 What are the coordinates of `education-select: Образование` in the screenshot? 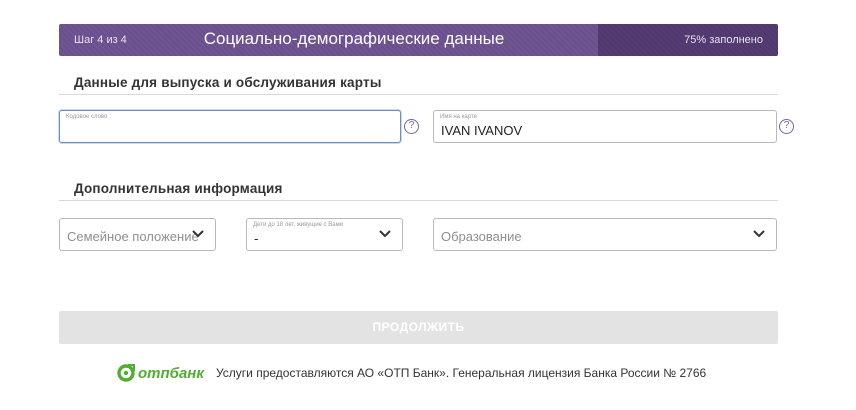 It's located at (605, 234).